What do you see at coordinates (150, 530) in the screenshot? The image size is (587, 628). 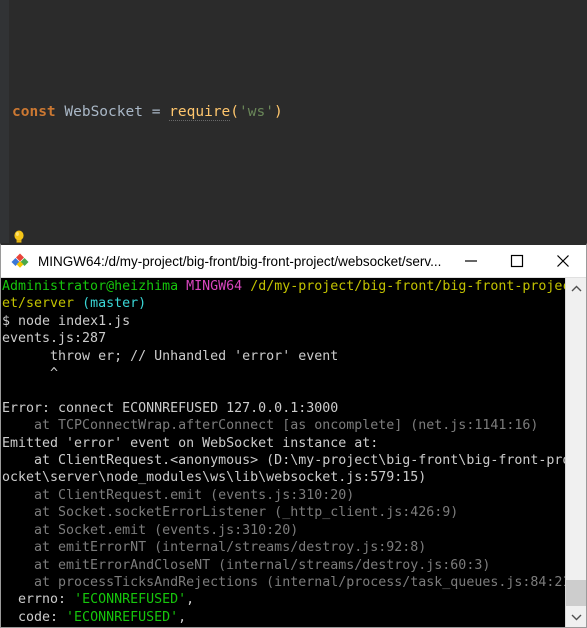 I see `output-stack-line: at Socket.emit (events.js:310:20)` at bounding box center [150, 530].